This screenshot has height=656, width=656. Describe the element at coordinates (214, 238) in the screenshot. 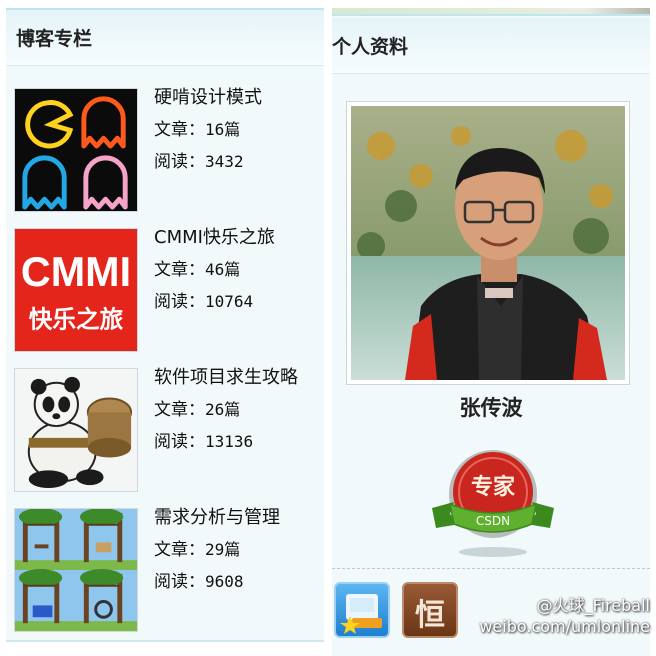

I see `column-title-link: CMMI快乐之旅` at that location.